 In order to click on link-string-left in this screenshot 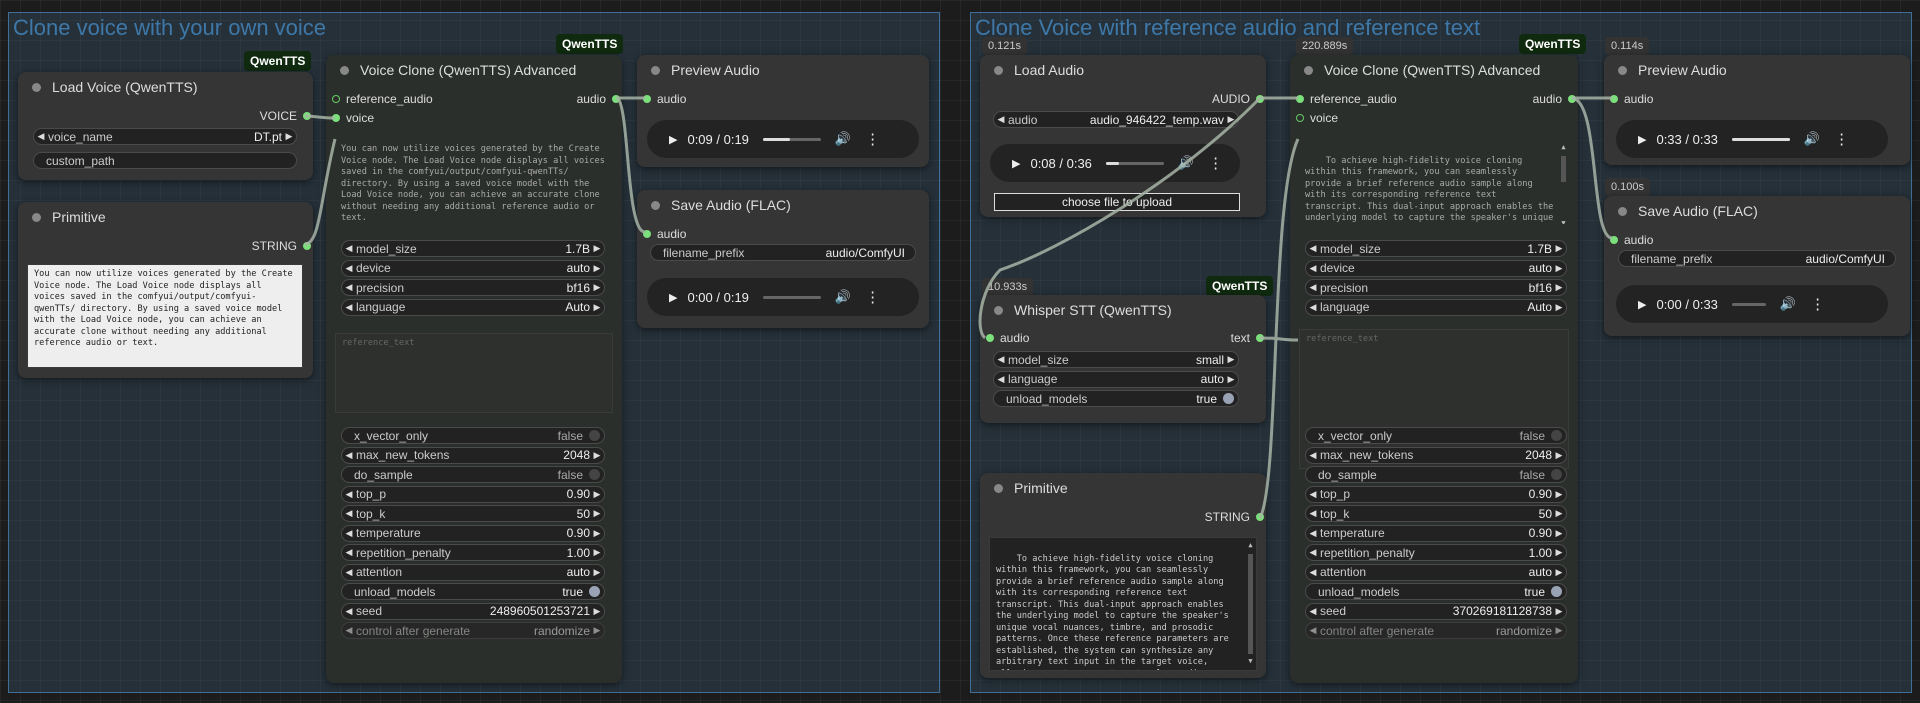, I will do `click(320, 192)`.